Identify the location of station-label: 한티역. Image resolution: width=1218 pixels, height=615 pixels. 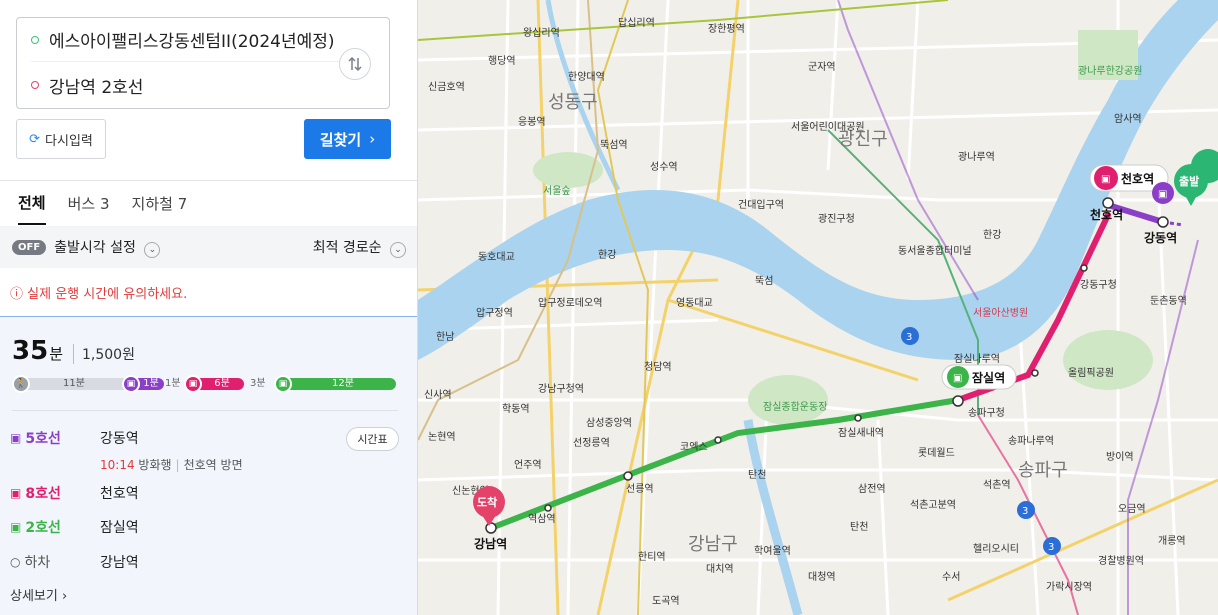
(652, 557).